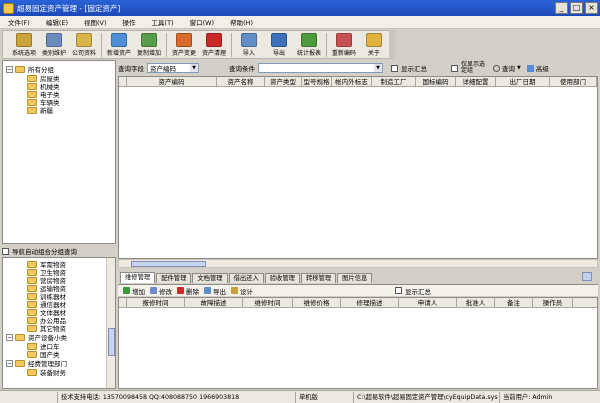 The image size is (600, 403). Describe the element at coordinates (180, 290) in the screenshot. I see `close-icon` at that location.